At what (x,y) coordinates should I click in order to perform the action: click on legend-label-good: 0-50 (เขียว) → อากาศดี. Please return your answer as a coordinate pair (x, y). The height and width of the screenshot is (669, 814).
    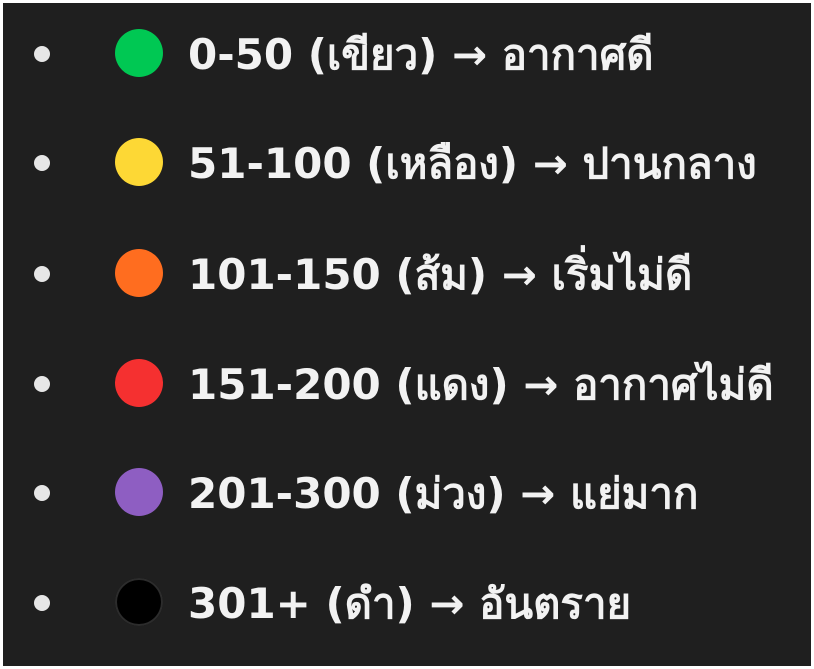
    Looking at the image, I should click on (421, 54).